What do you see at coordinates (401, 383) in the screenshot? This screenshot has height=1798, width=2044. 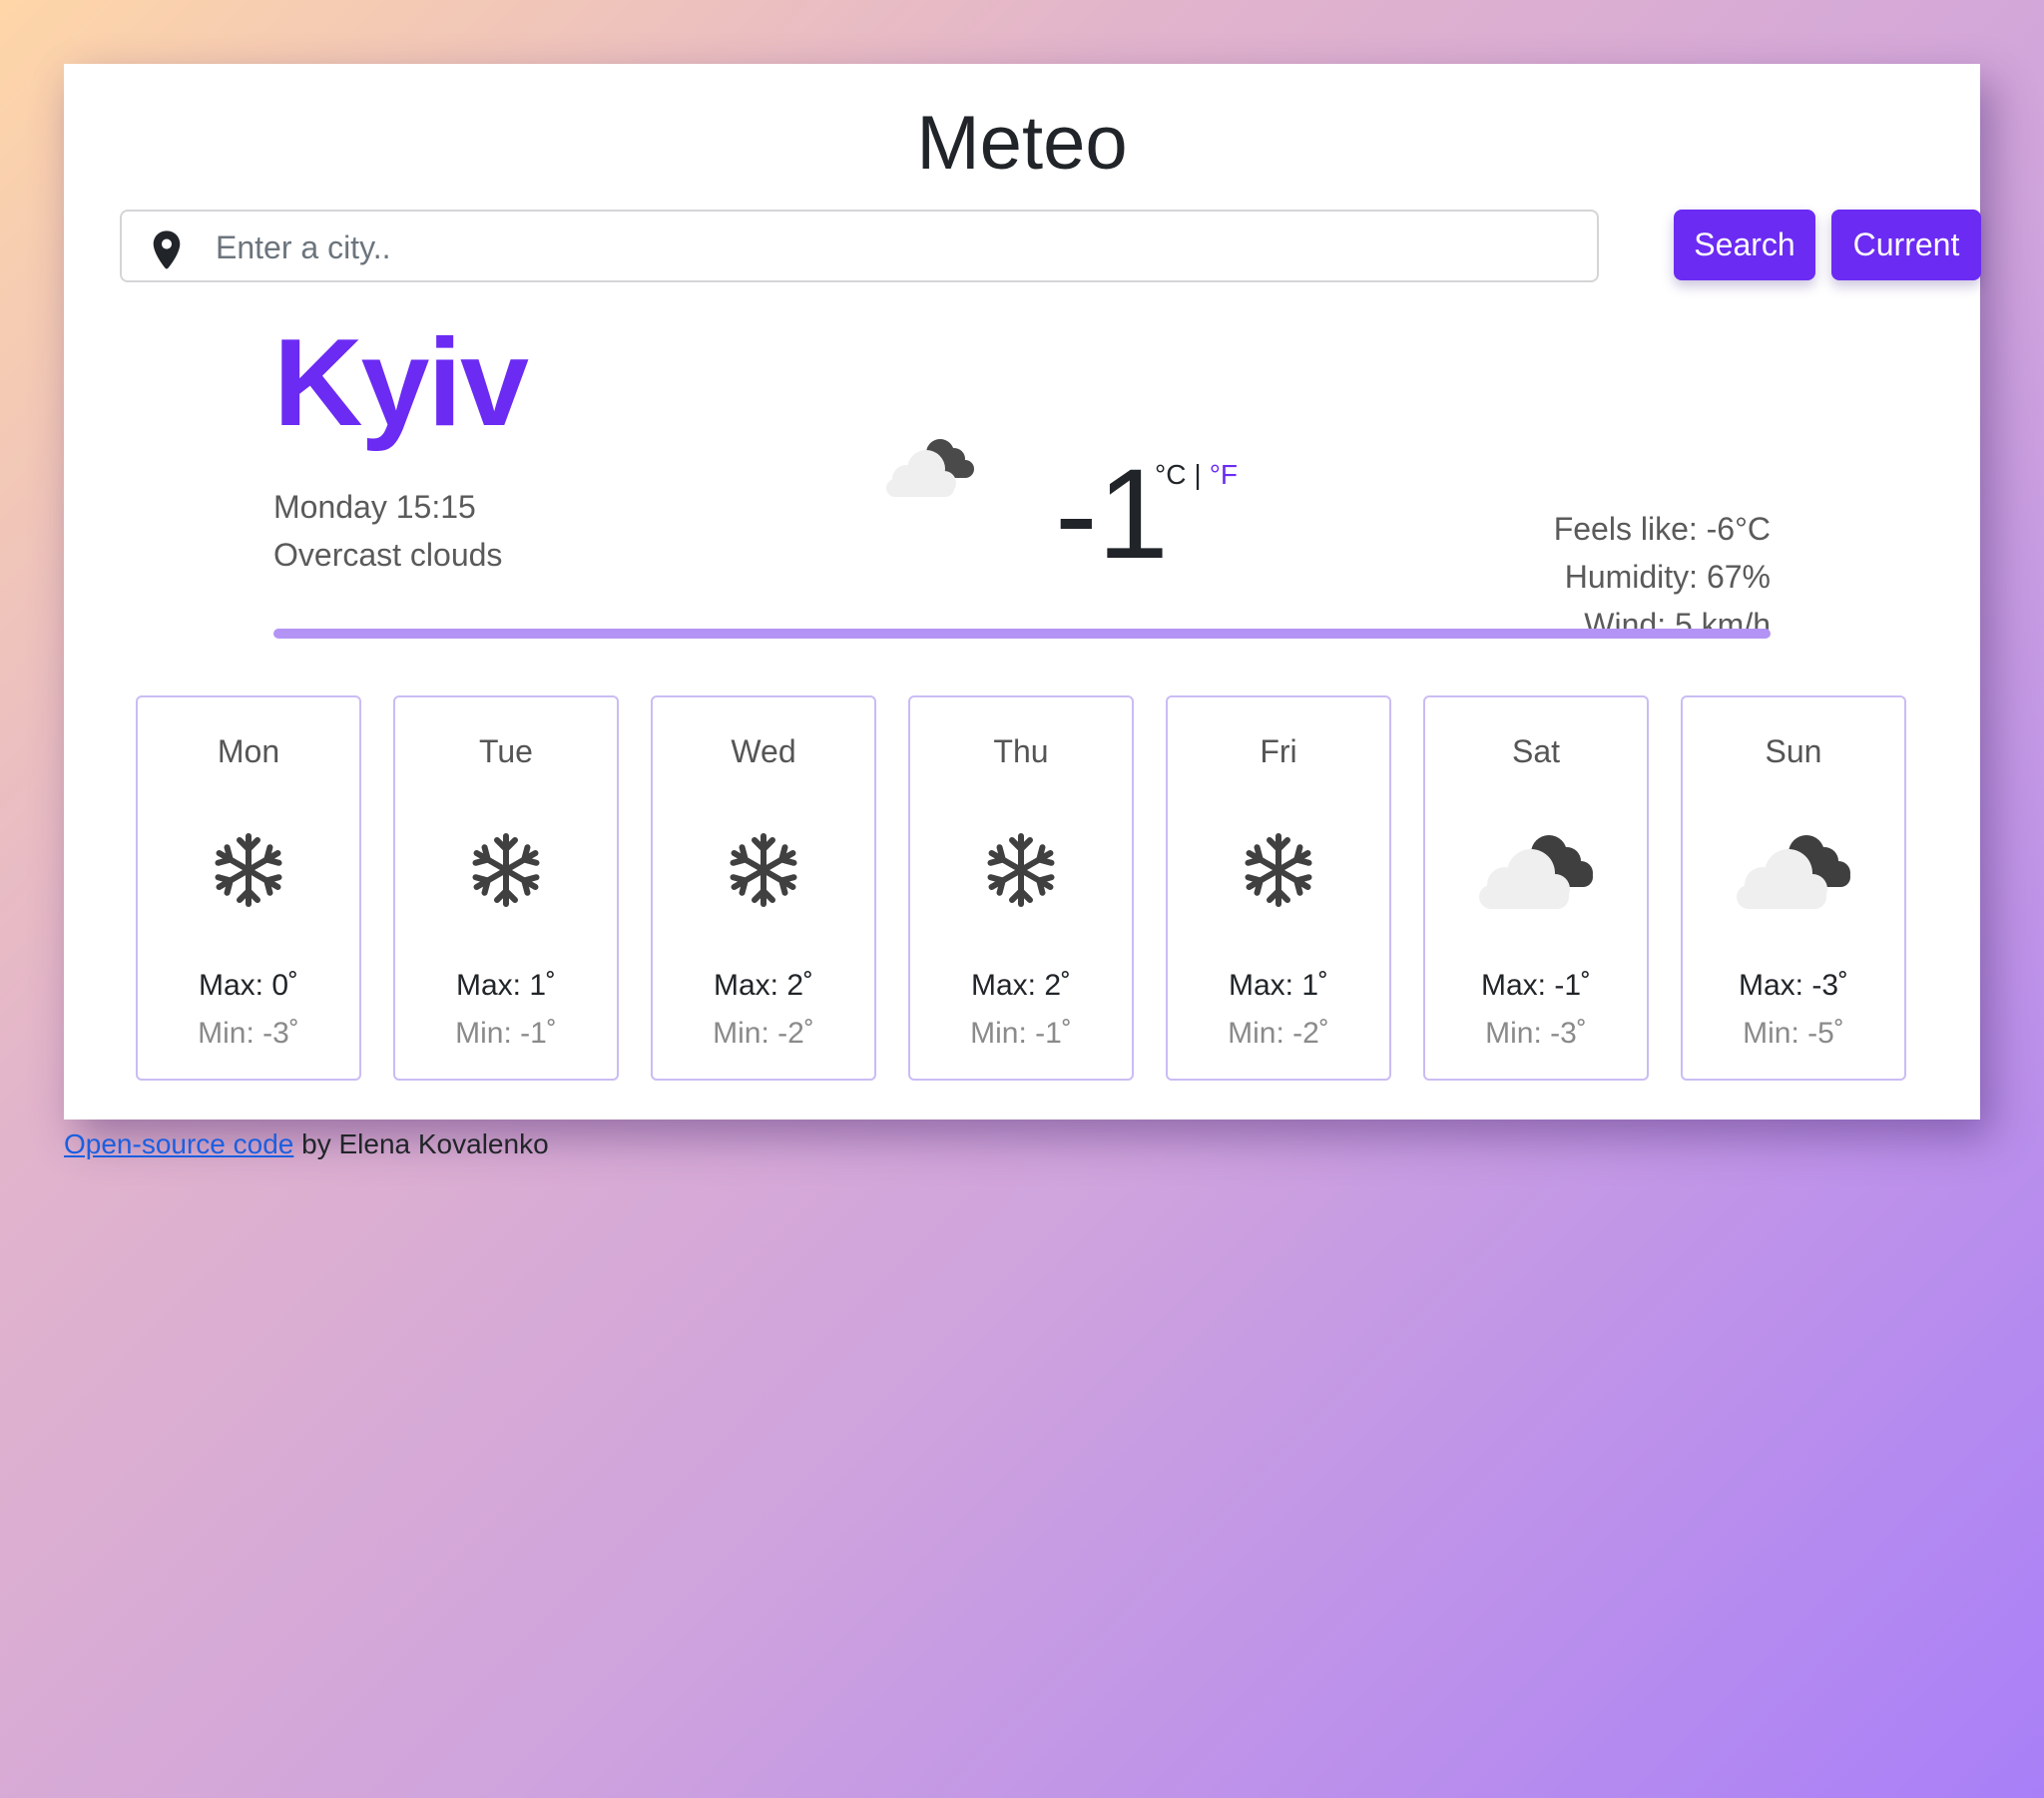 I see `city-name: Kyiv` at bounding box center [401, 383].